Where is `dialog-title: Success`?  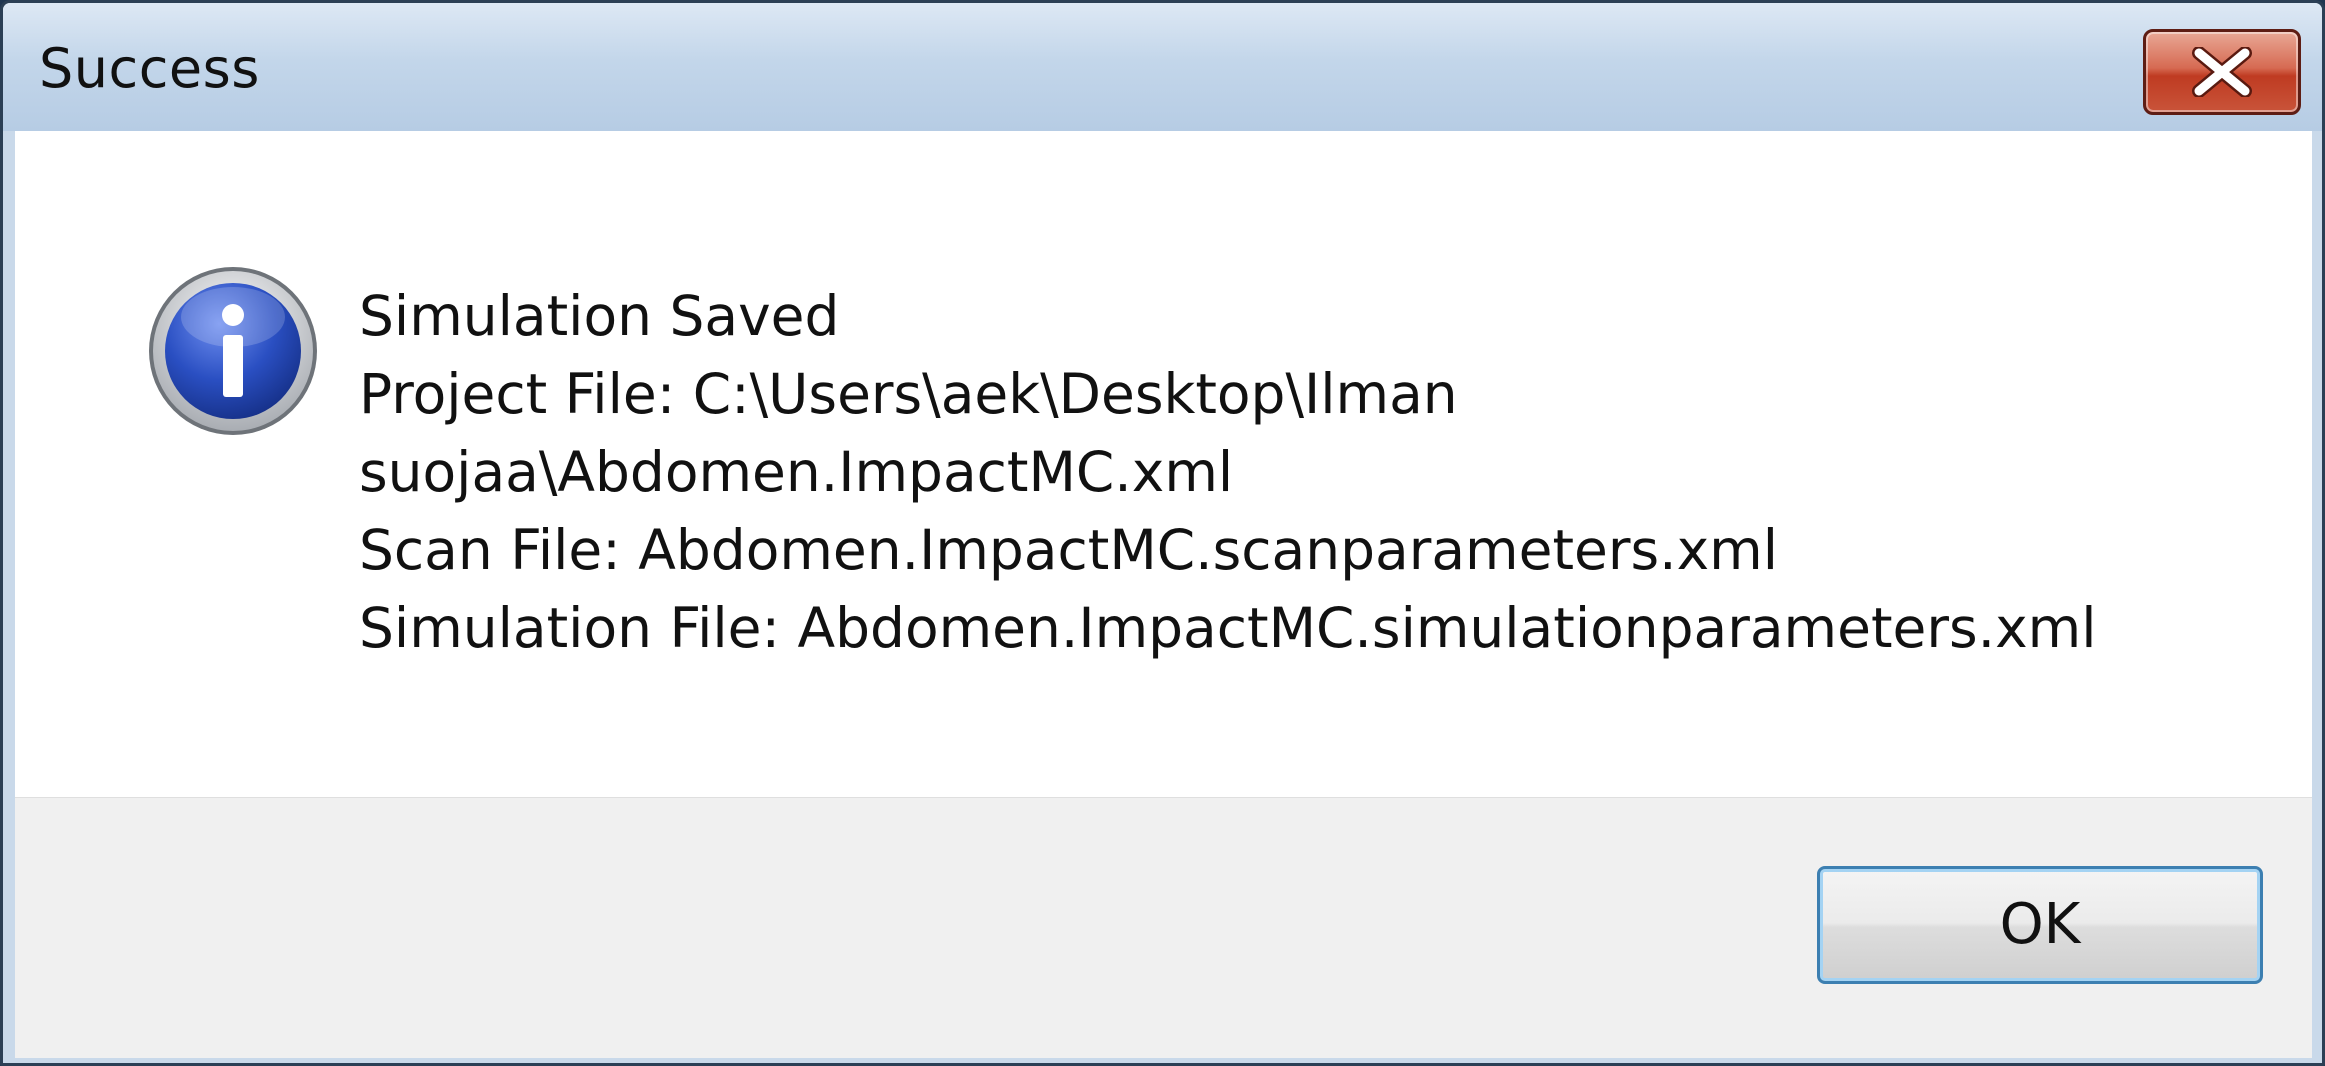
dialog-title: Success is located at coordinates (149, 68).